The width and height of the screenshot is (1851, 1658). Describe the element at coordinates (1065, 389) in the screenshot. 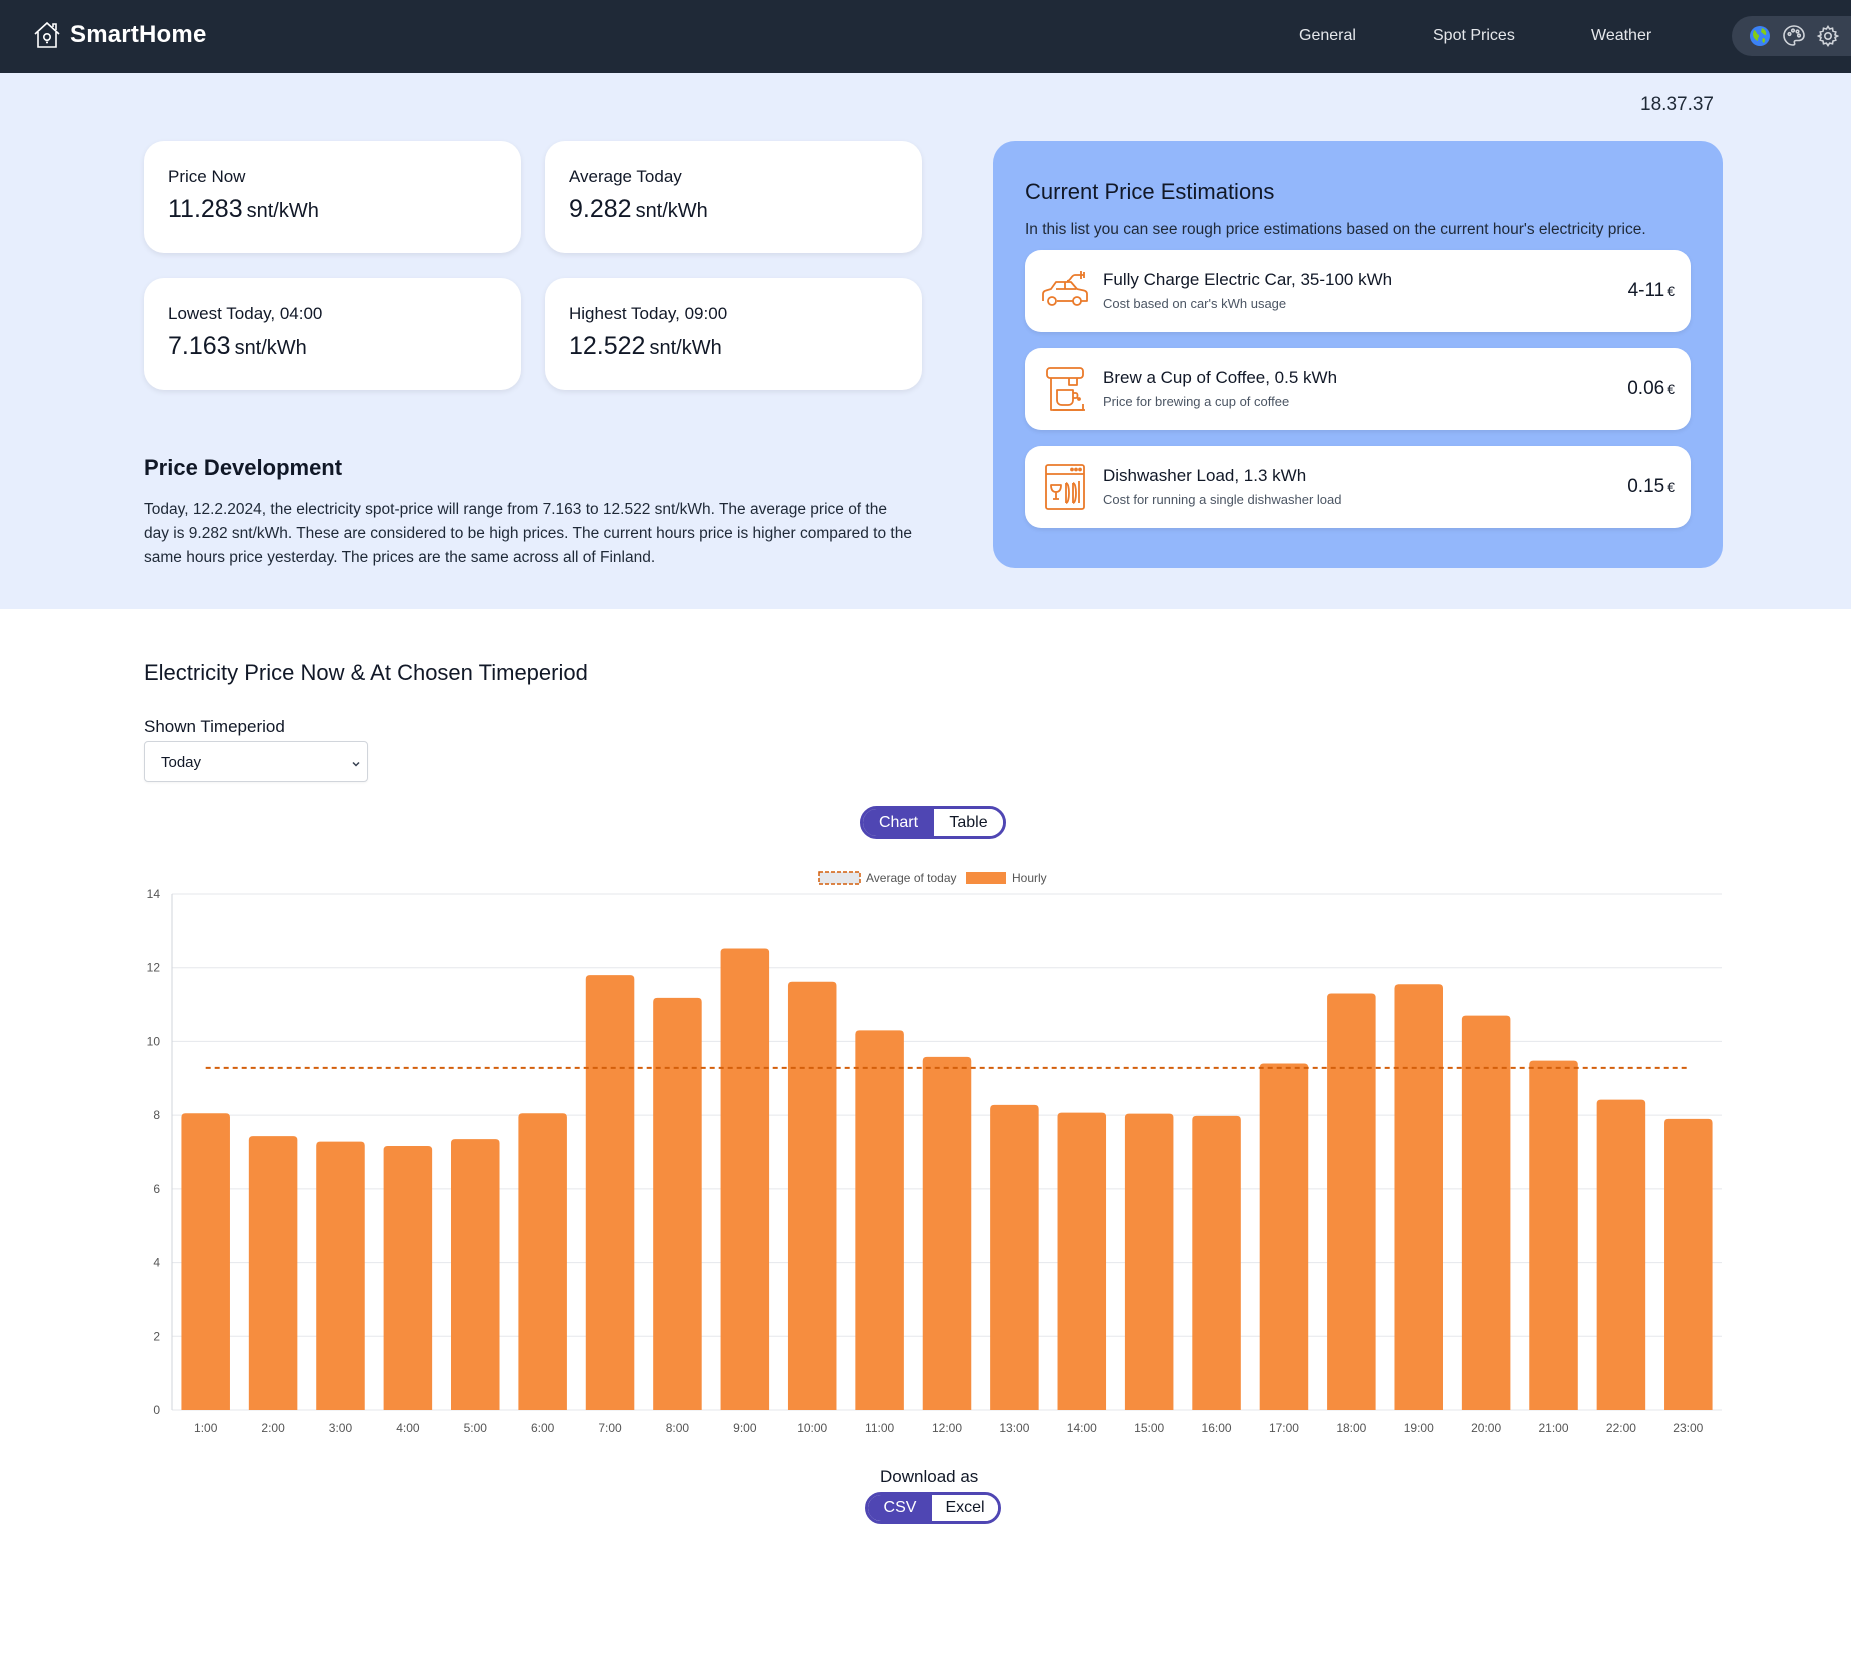

I see `coffee-machine-icon` at that location.